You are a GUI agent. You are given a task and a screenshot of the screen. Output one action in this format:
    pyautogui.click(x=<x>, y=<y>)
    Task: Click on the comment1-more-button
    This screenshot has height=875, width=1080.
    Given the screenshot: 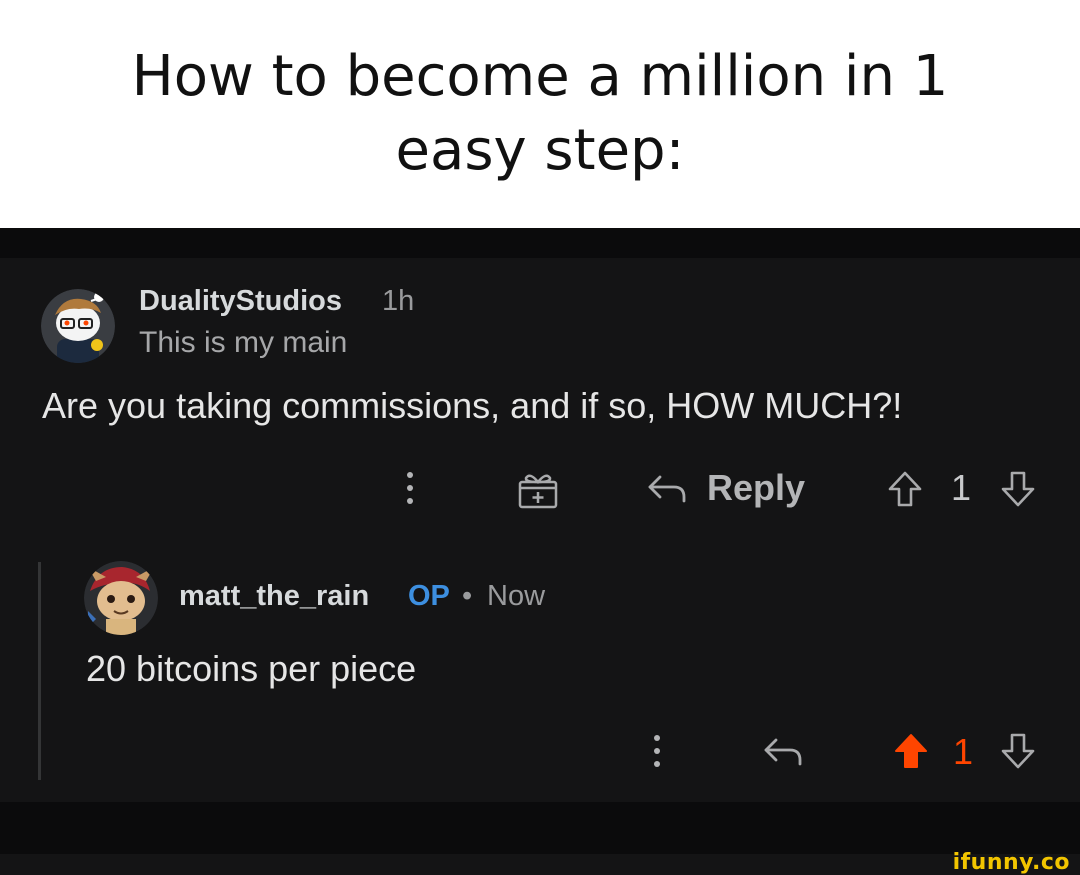 What is the action you would take?
    pyautogui.click(x=410, y=490)
    